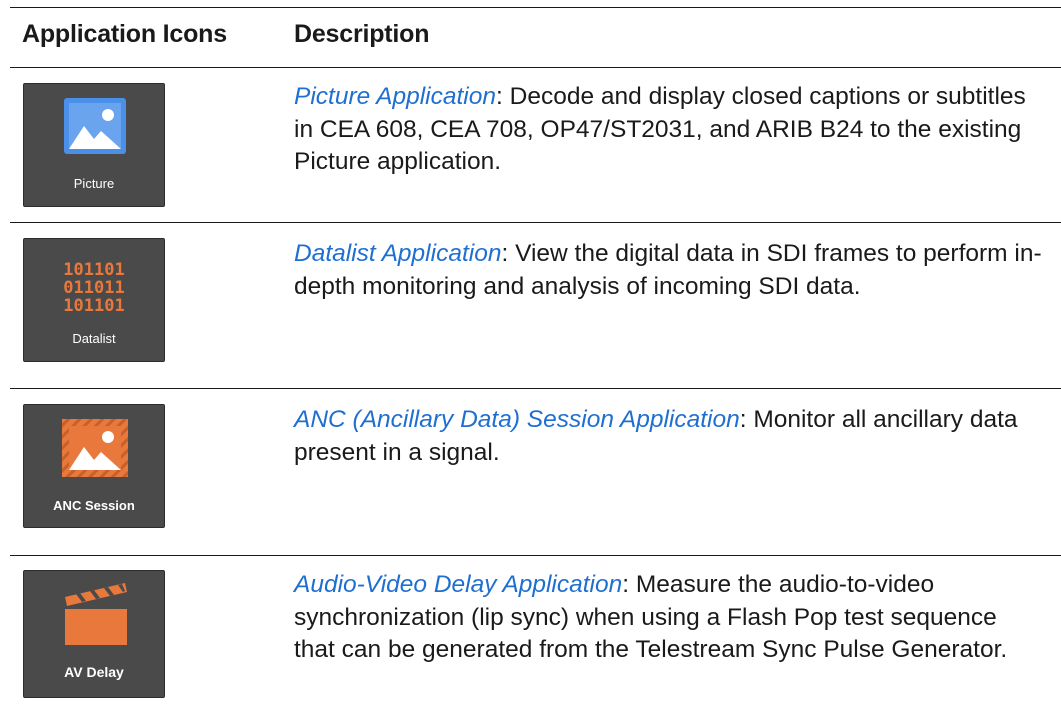  Describe the element at coordinates (362, 34) in the screenshot. I see `column-header-description: Description` at that location.